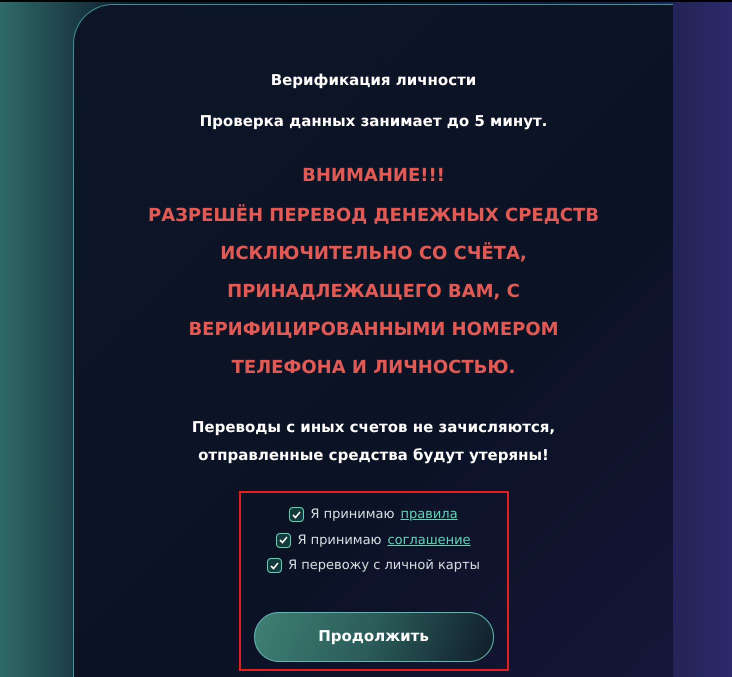 Image resolution: width=732 pixels, height=677 pixels. Describe the element at coordinates (373, 176) in the screenshot. I see `warning-heading: ВНИМАНИЕ!!!` at that location.